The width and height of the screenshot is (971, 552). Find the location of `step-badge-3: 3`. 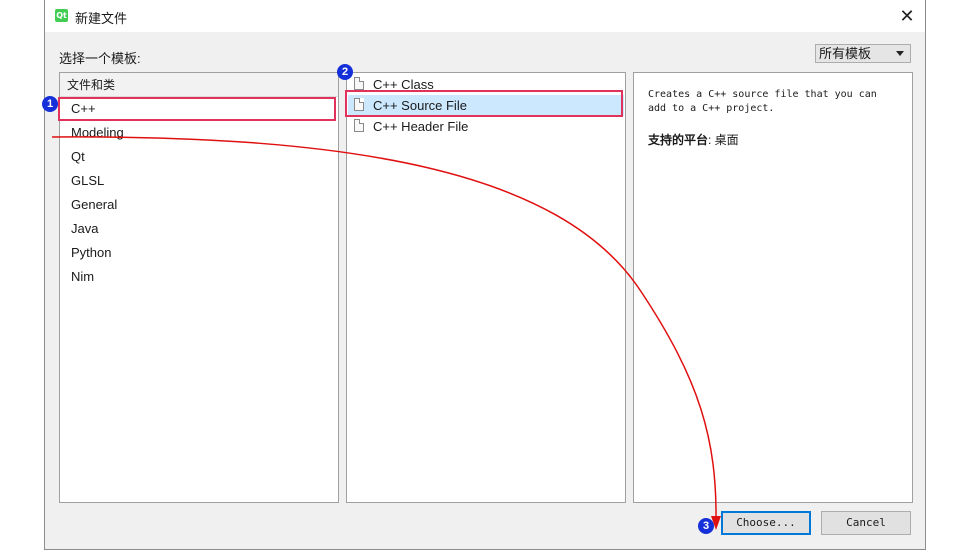

step-badge-3: 3 is located at coordinates (706, 526).